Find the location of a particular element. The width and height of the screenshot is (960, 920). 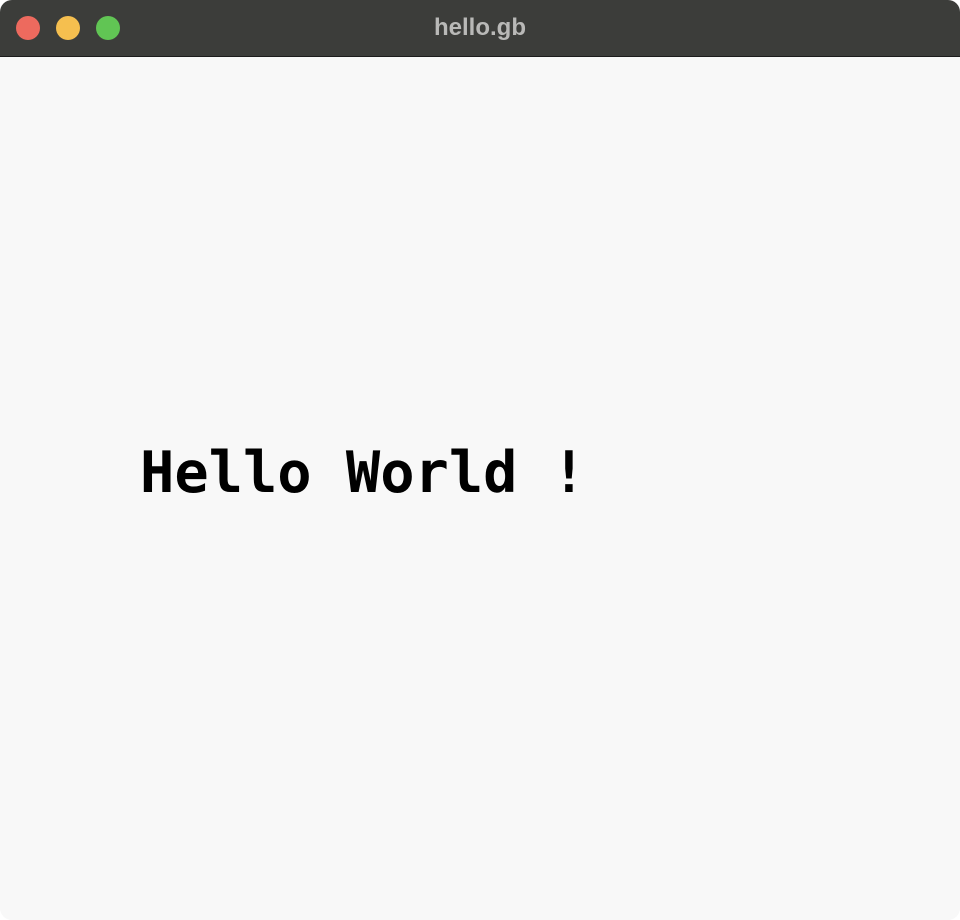

title-bar: hello.gb is located at coordinates (480, 28).